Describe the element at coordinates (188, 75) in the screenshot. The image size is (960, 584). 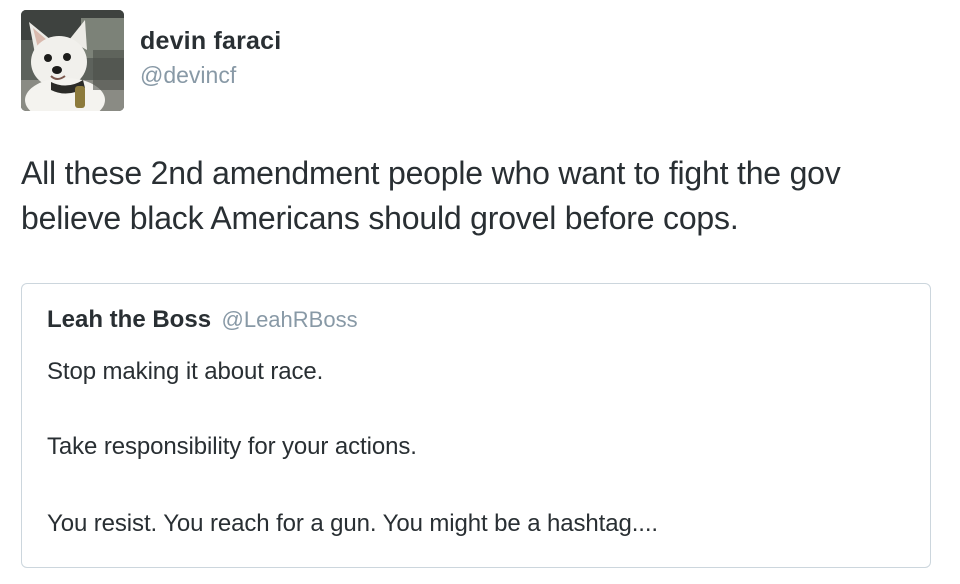
I see `author-handle: @devincf` at that location.